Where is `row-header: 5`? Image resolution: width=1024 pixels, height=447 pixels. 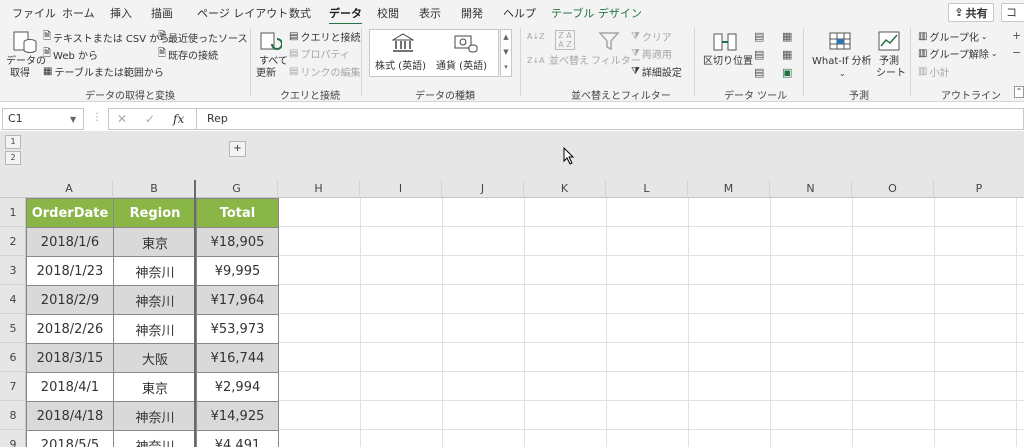 row-header: 5 is located at coordinates (13, 328).